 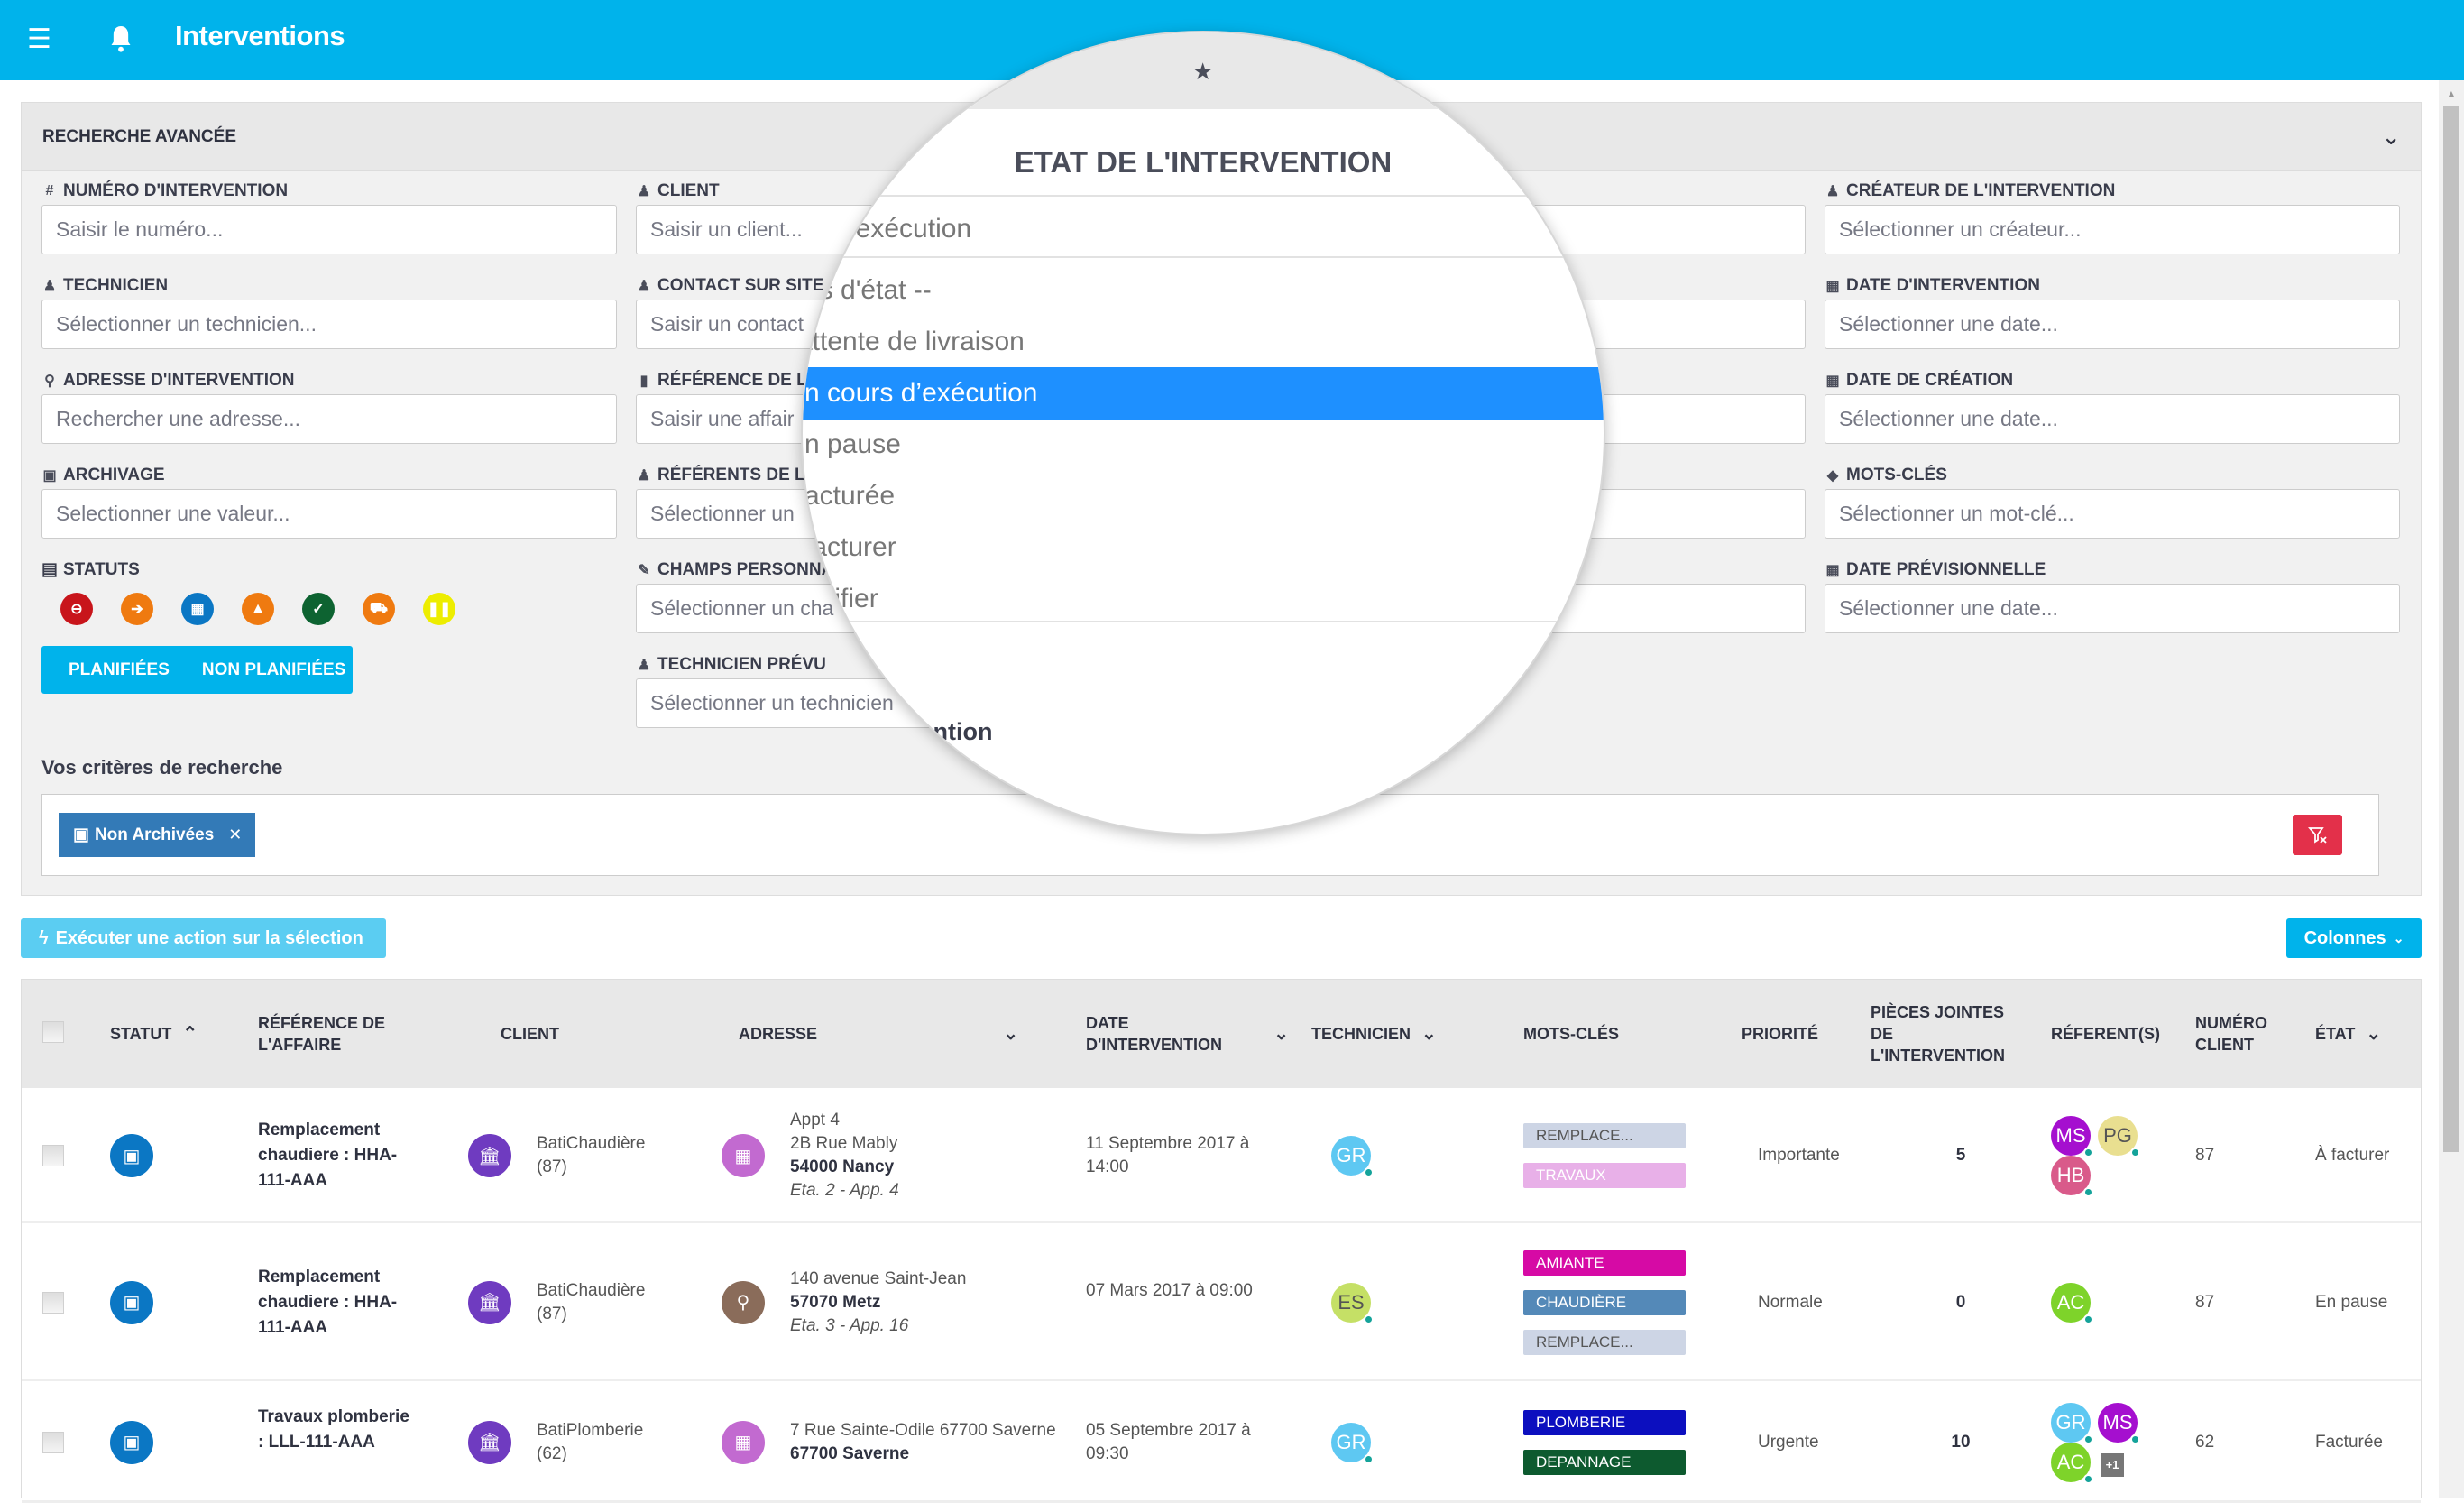 What do you see at coordinates (879, 1034) in the screenshot?
I see `column-header-adresse: ADRESSE ⌄` at bounding box center [879, 1034].